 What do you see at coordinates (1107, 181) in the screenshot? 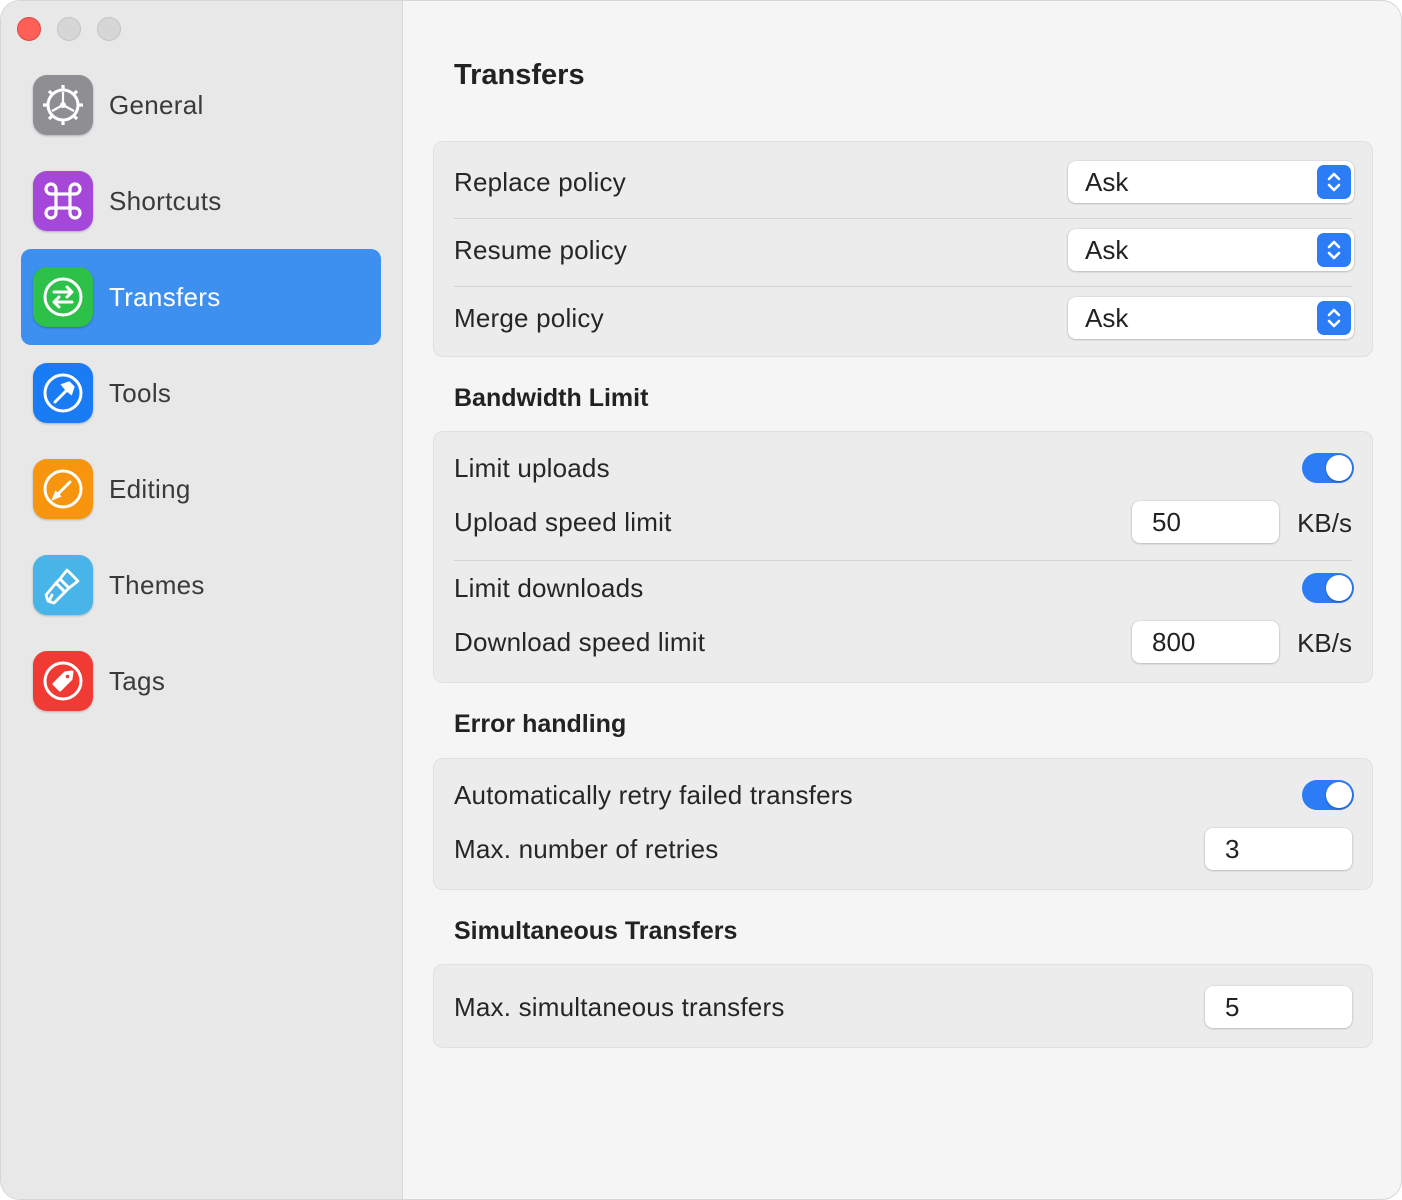
I see `replace-policy-value: Ask` at bounding box center [1107, 181].